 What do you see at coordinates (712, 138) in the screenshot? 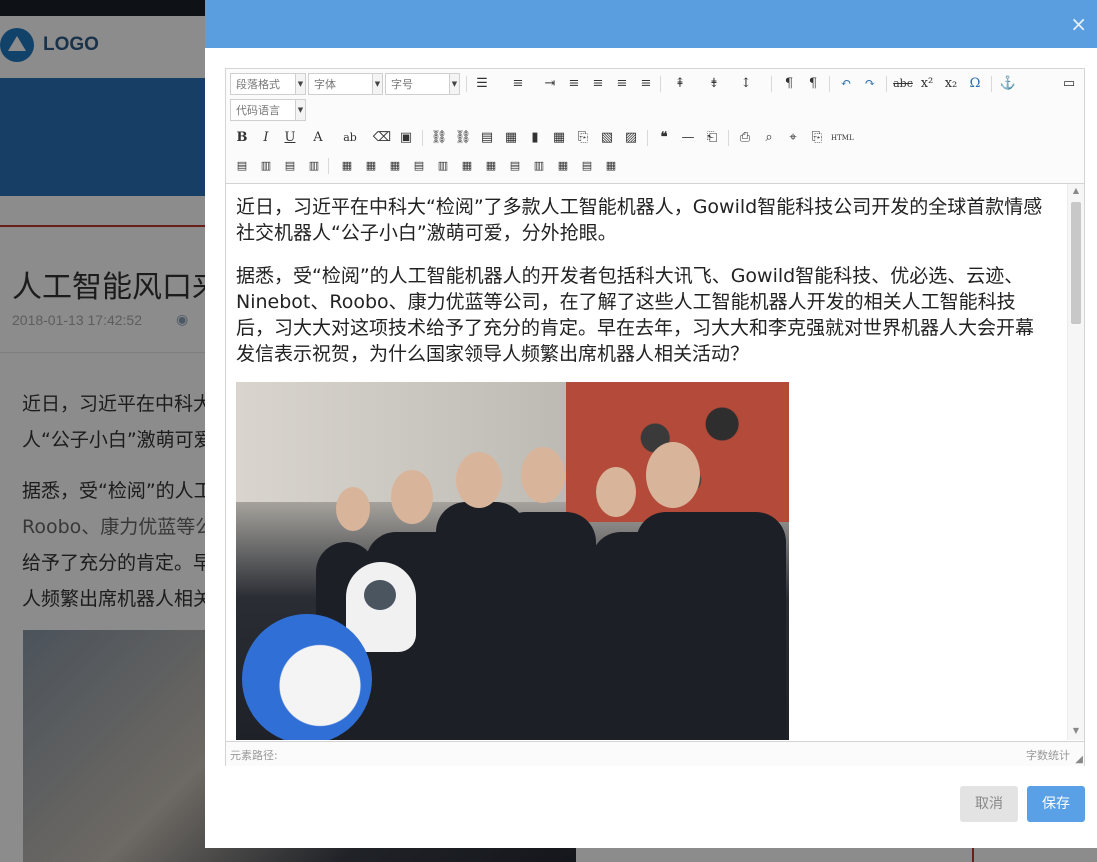
I see `page-break-icon: ⎗` at bounding box center [712, 138].